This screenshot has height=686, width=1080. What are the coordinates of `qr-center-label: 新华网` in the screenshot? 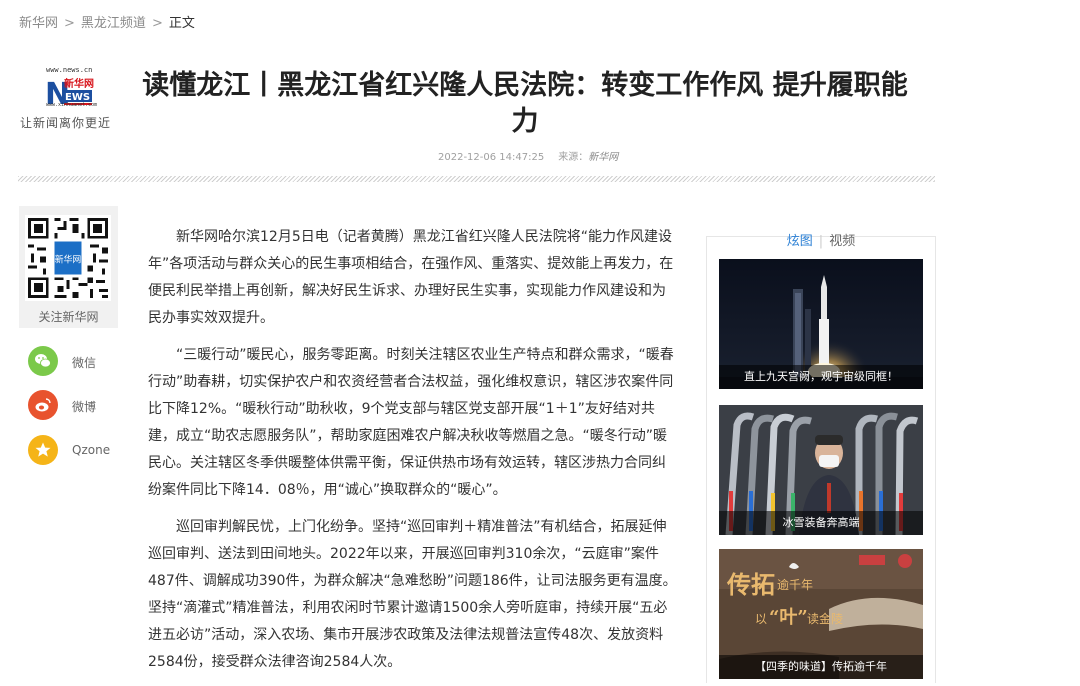 It's located at (68, 259).